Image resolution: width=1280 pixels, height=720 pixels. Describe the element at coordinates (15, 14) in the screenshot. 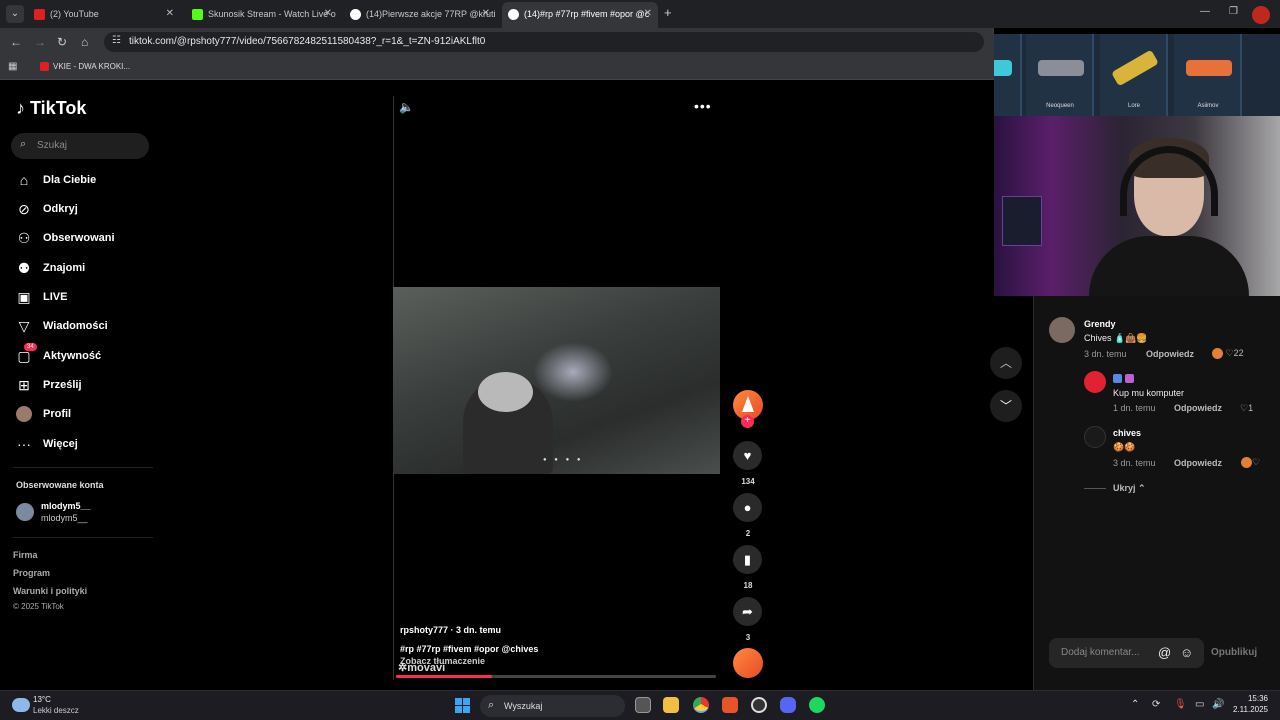

I see `tab-search-button: ⌄` at that location.